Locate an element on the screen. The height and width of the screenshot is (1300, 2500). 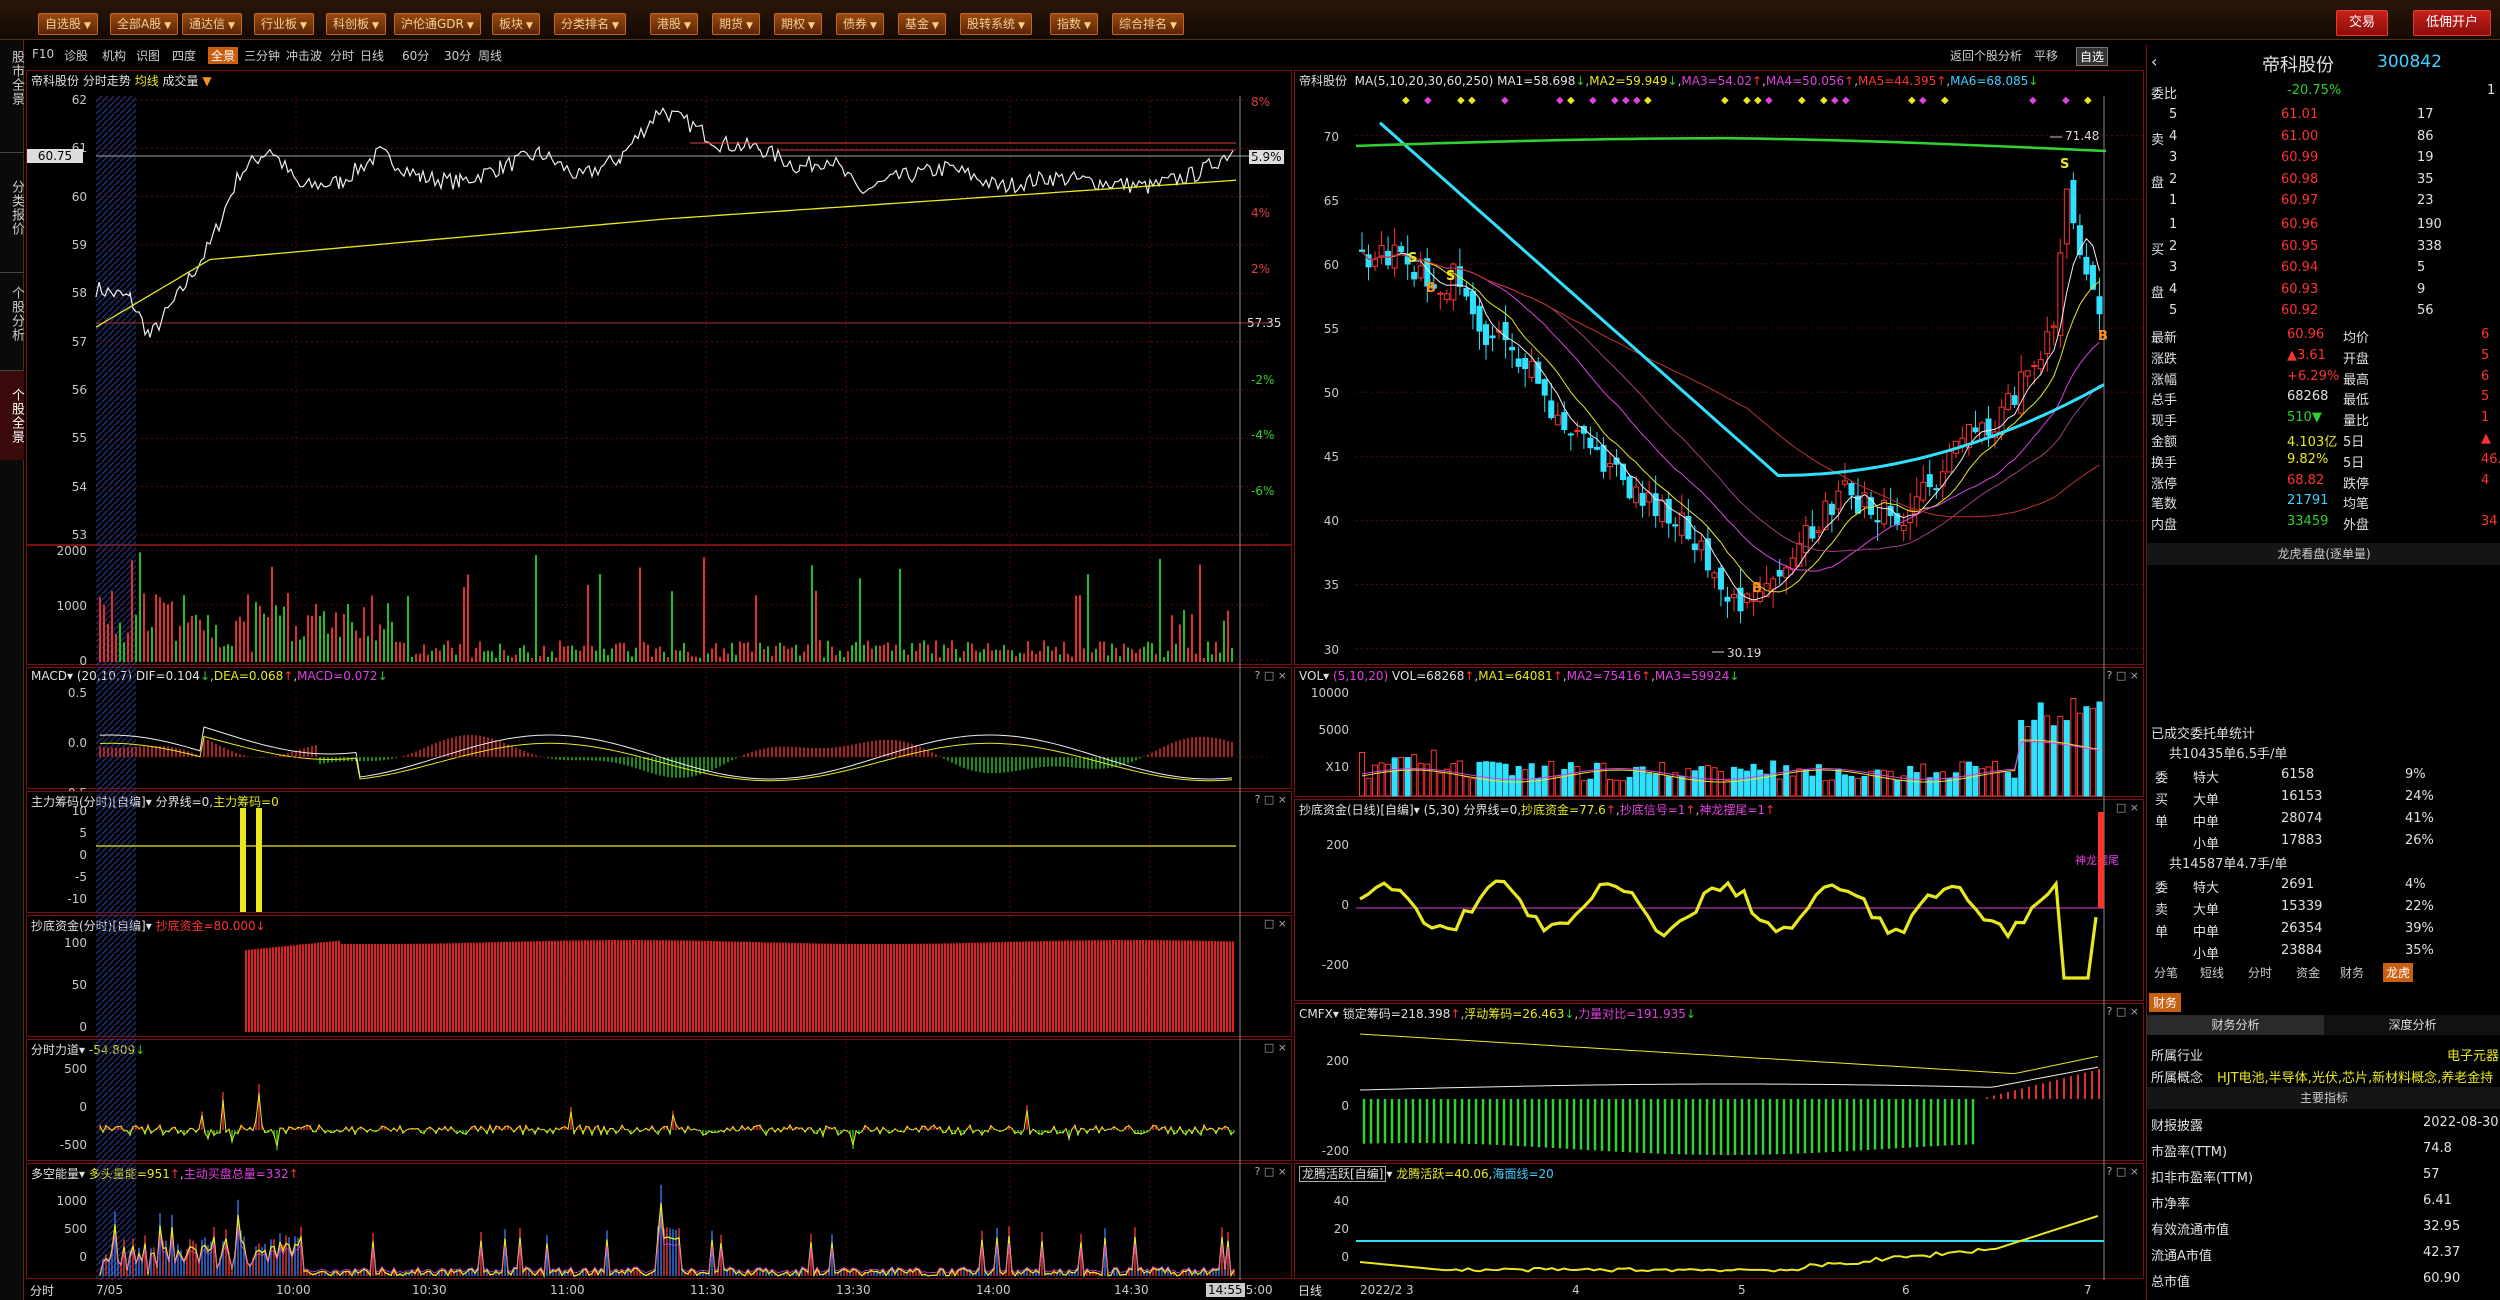
sell-price: 60.98 is located at coordinates (2300, 179).